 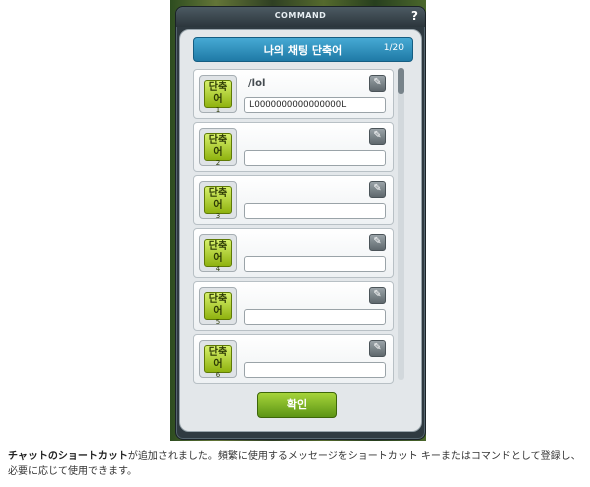 I want to click on shortcut-badge: 단축어 1, so click(x=218, y=94).